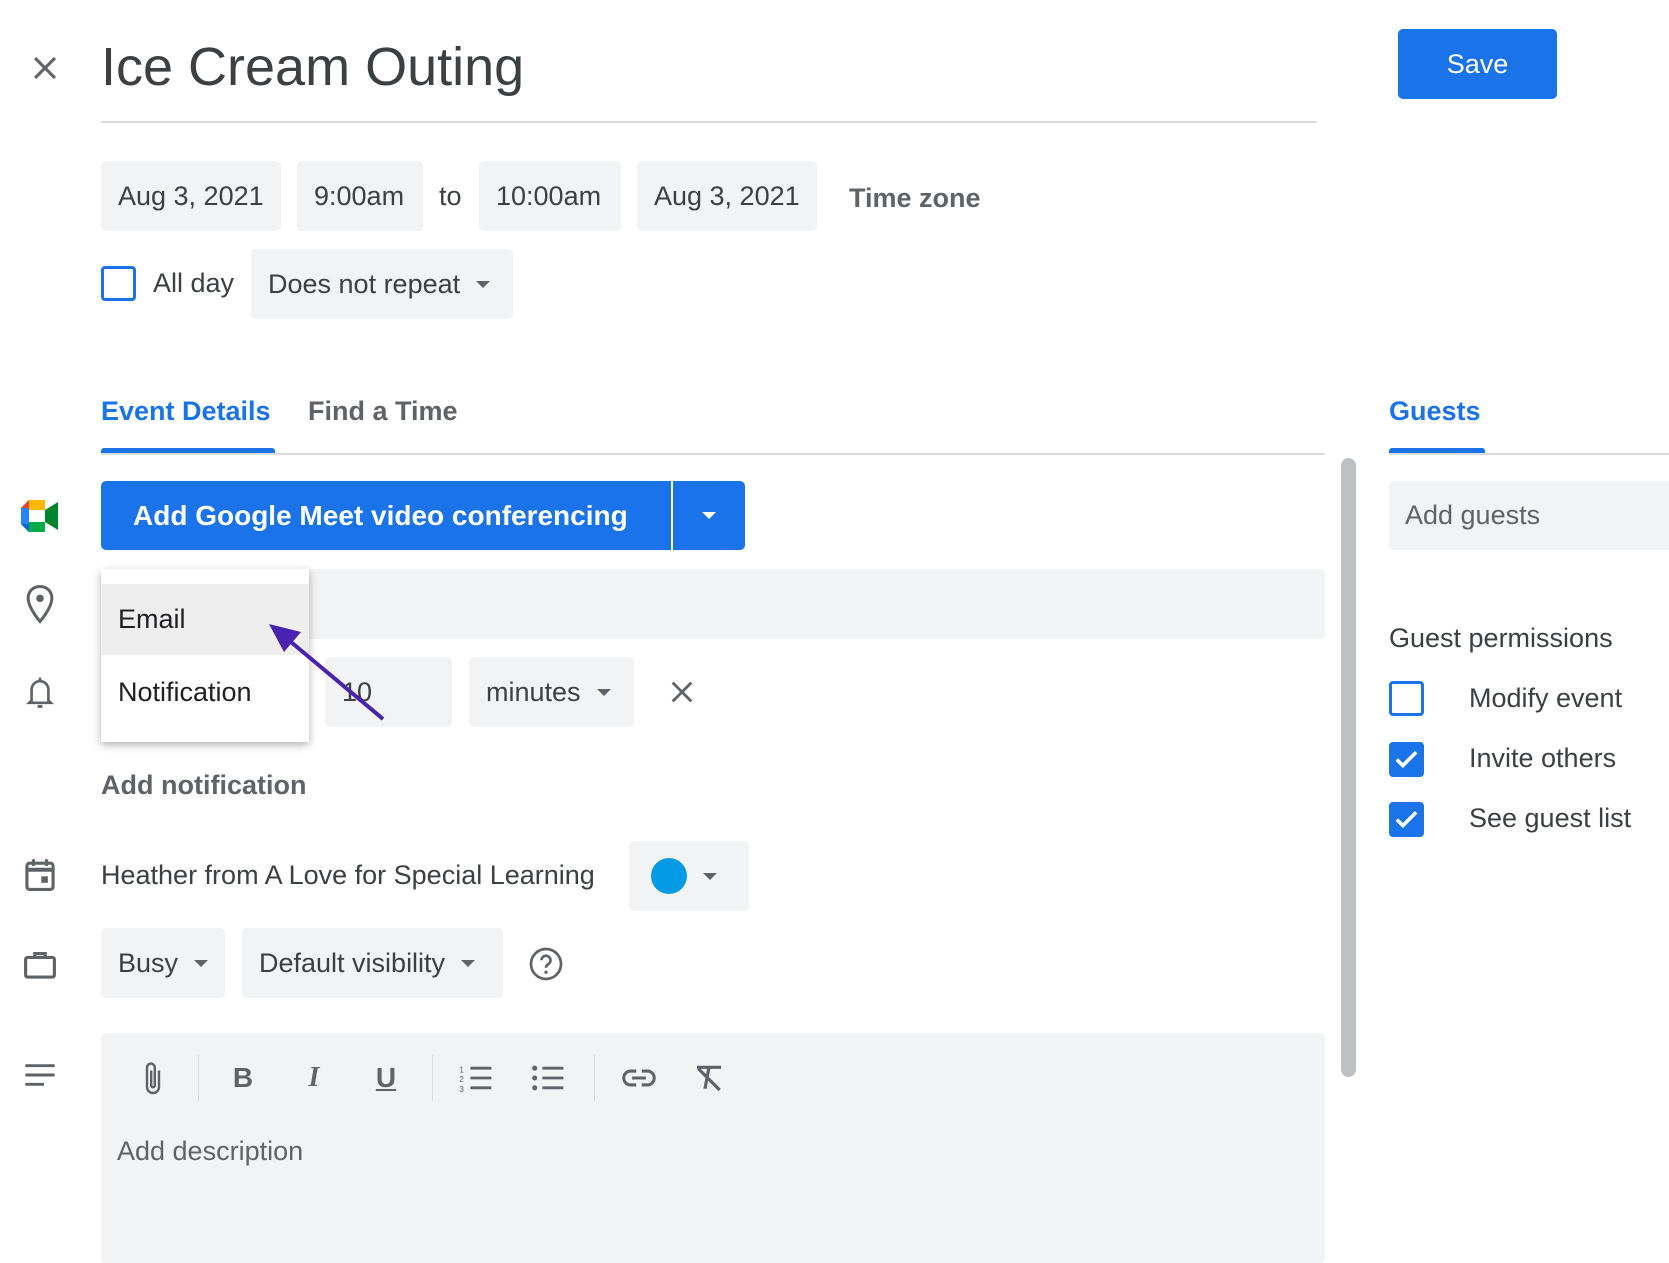 This screenshot has width=1669, height=1263. I want to click on repeat-dropdown: Does not repeat, so click(382, 284).